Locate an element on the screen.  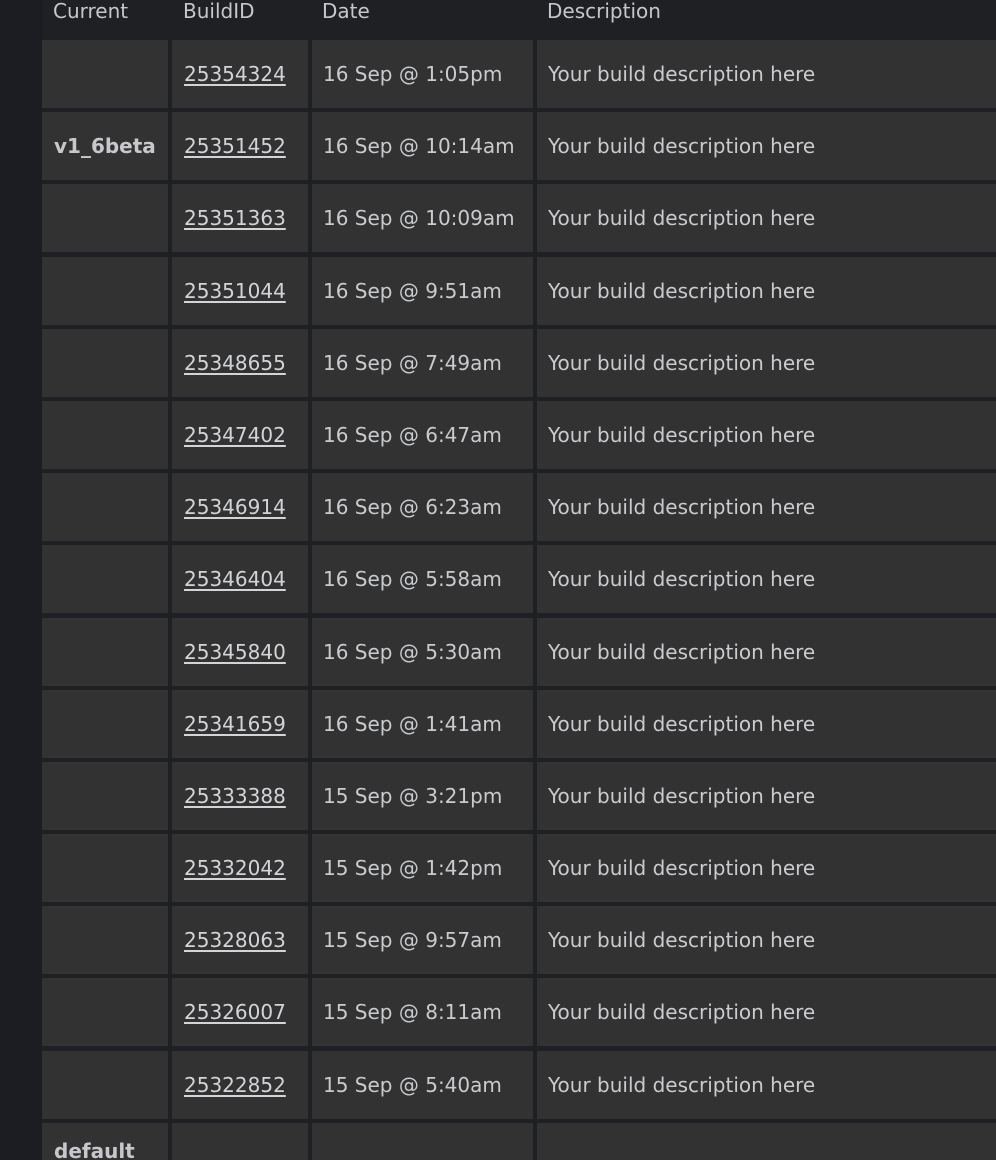
cell-date: 16 Sep @ 1:05pm is located at coordinates (422, 74).